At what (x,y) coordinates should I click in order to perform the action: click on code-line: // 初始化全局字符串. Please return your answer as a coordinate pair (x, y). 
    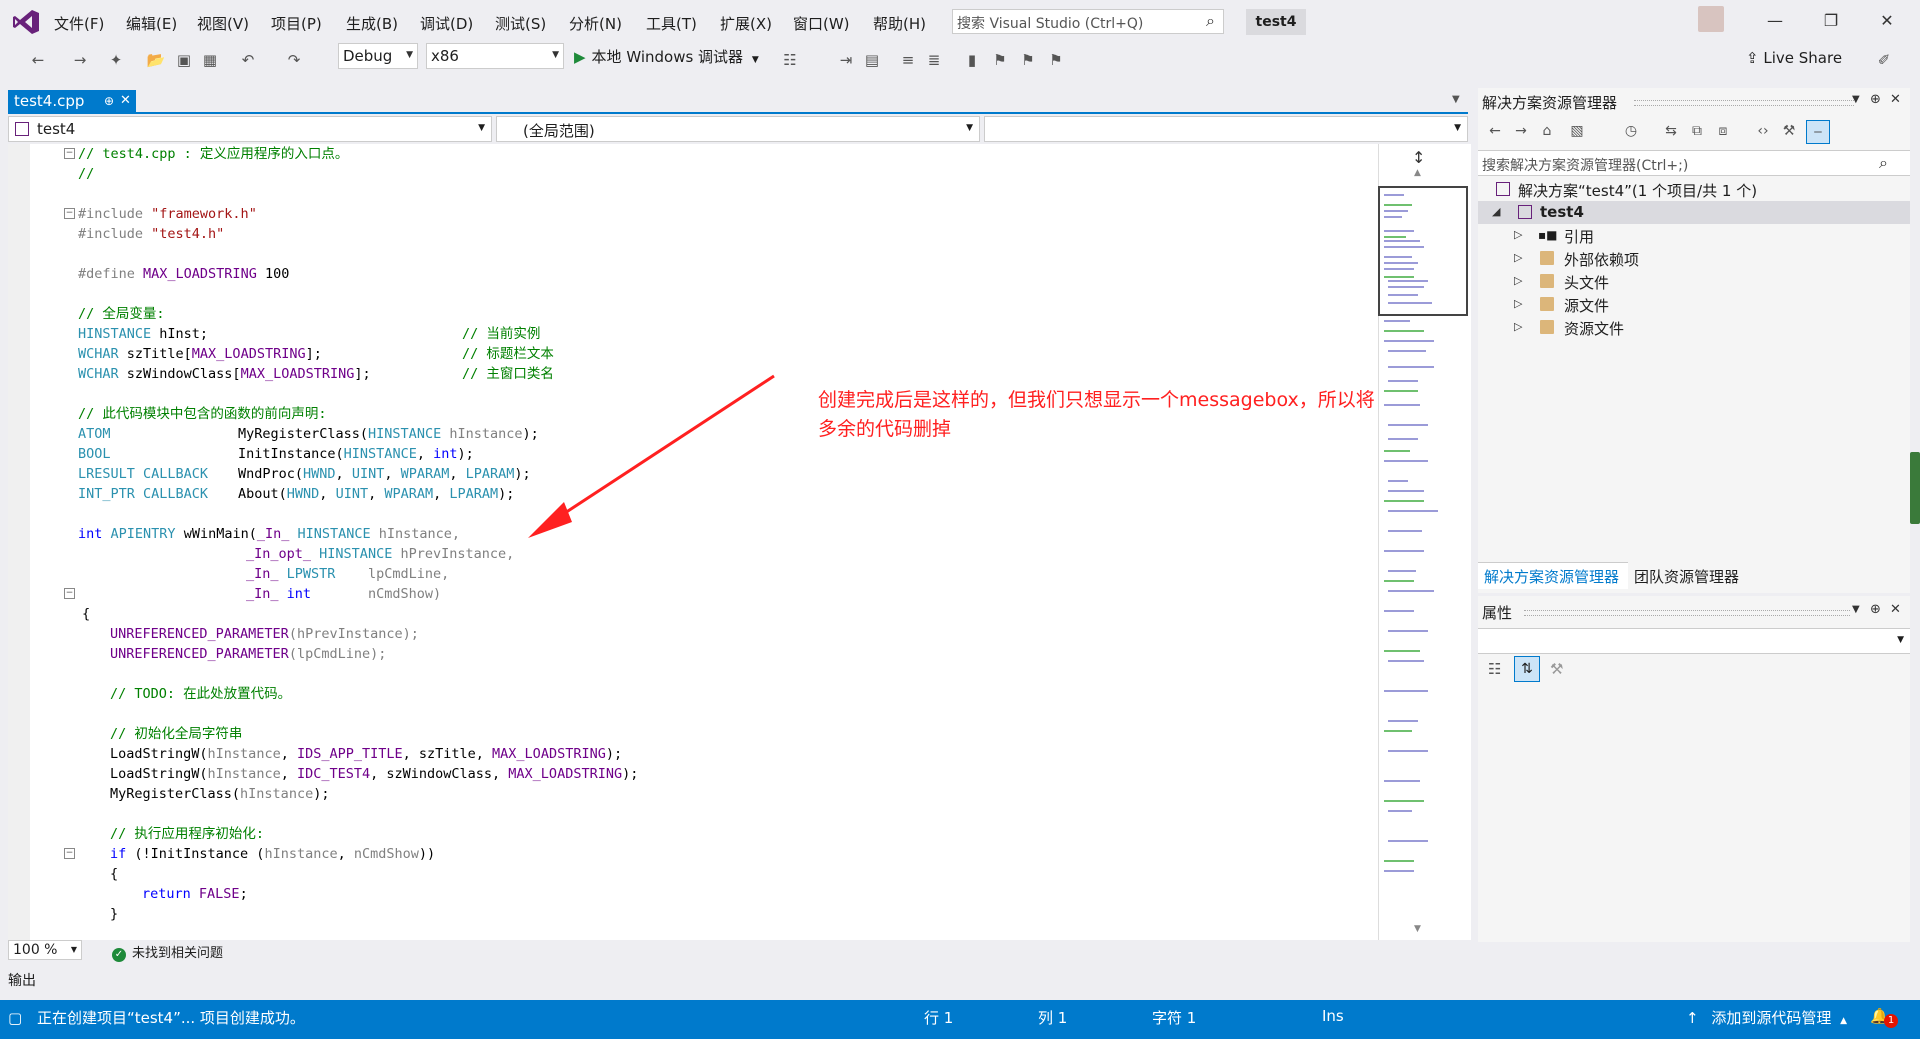
    Looking at the image, I should click on (176, 734).